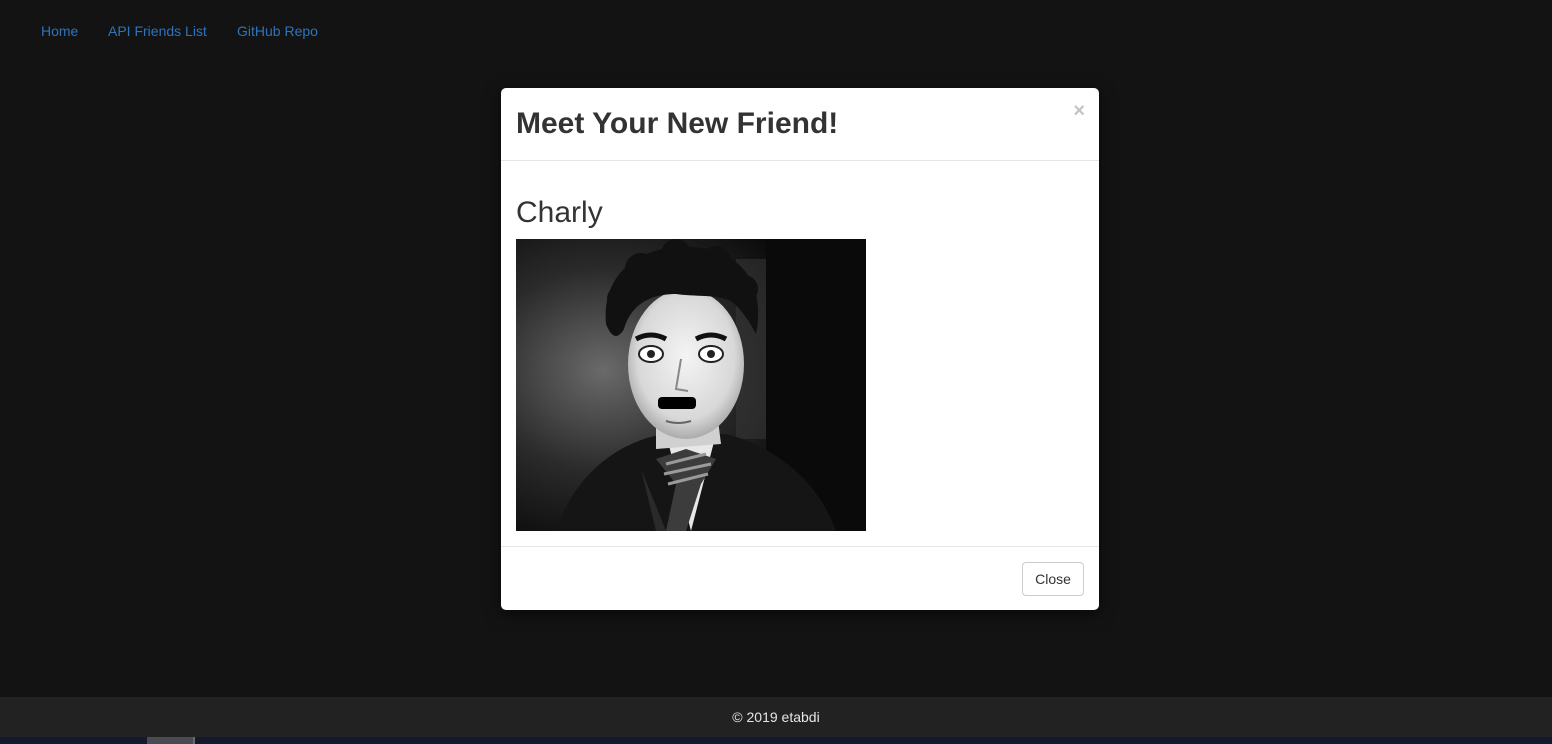 This screenshot has width=1552, height=744. What do you see at coordinates (776, 31) in the screenshot?
I see `top-navbar: Home API Friends List GitHub Repo` at bounding box center [776, 31].